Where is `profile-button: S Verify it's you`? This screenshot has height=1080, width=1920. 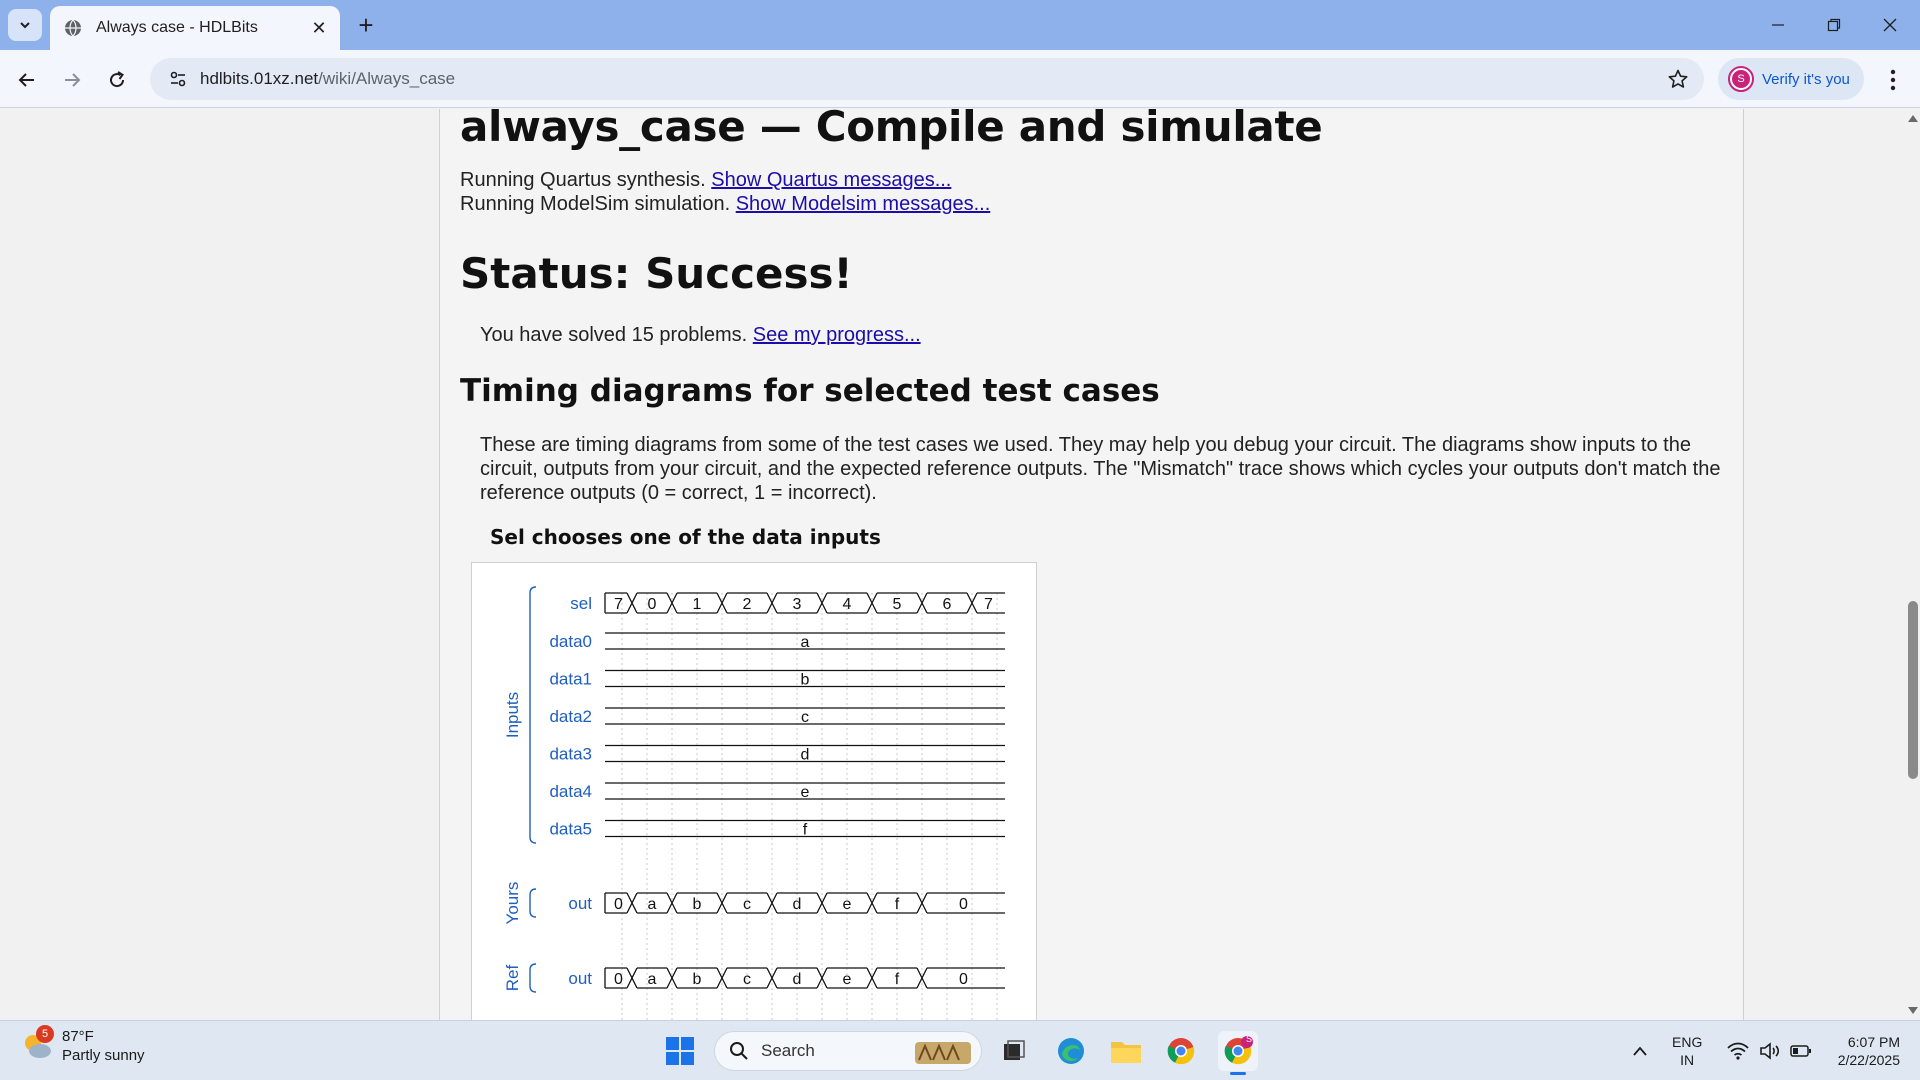 profile-button: S Verify it's you is located at coordinates (1791, 79).